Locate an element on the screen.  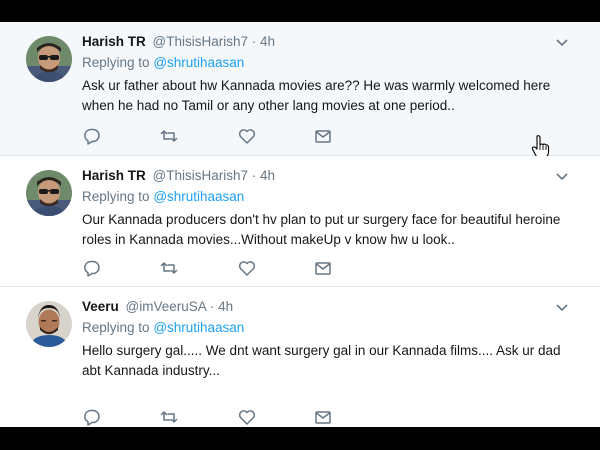
user-handle: @imVeeruSA is located at coordinates (166, 306).